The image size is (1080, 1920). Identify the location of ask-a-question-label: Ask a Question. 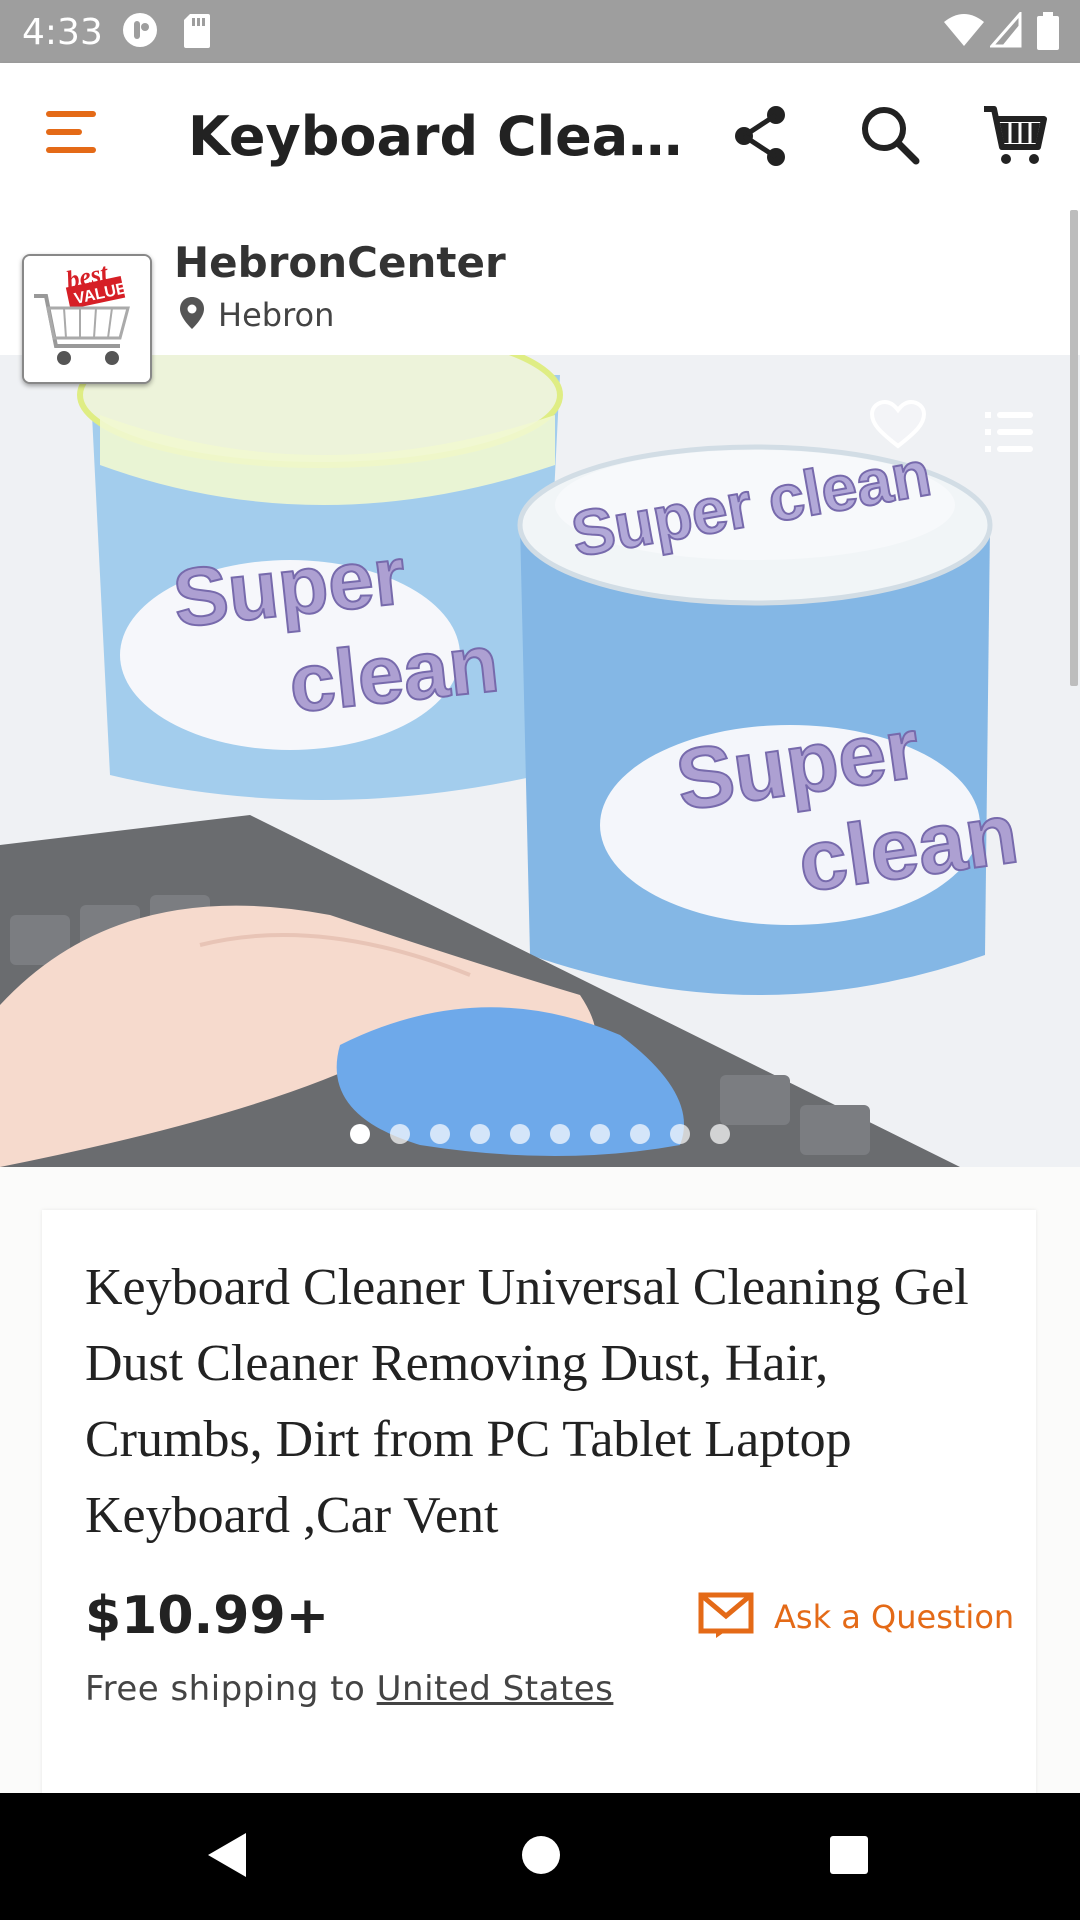
(894, 1617).